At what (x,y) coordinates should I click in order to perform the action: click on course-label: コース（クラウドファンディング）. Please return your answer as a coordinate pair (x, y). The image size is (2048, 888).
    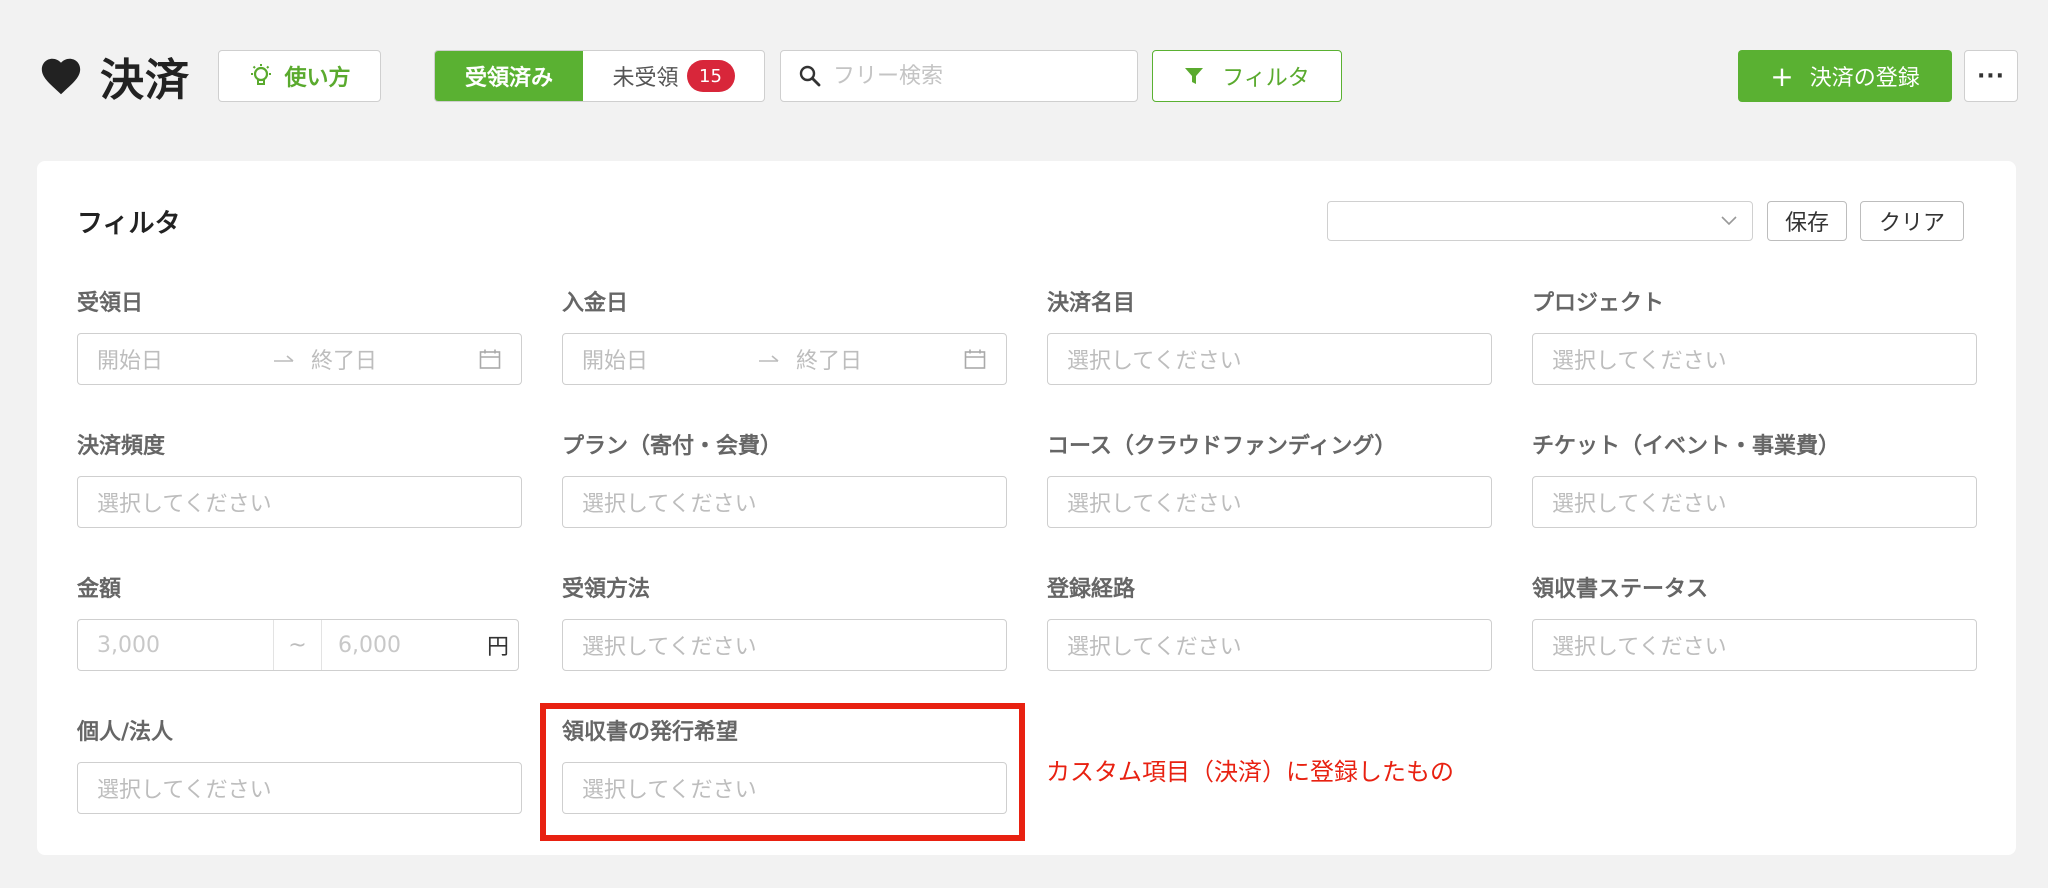
    Looking at the image, I should click on (1222, 446).